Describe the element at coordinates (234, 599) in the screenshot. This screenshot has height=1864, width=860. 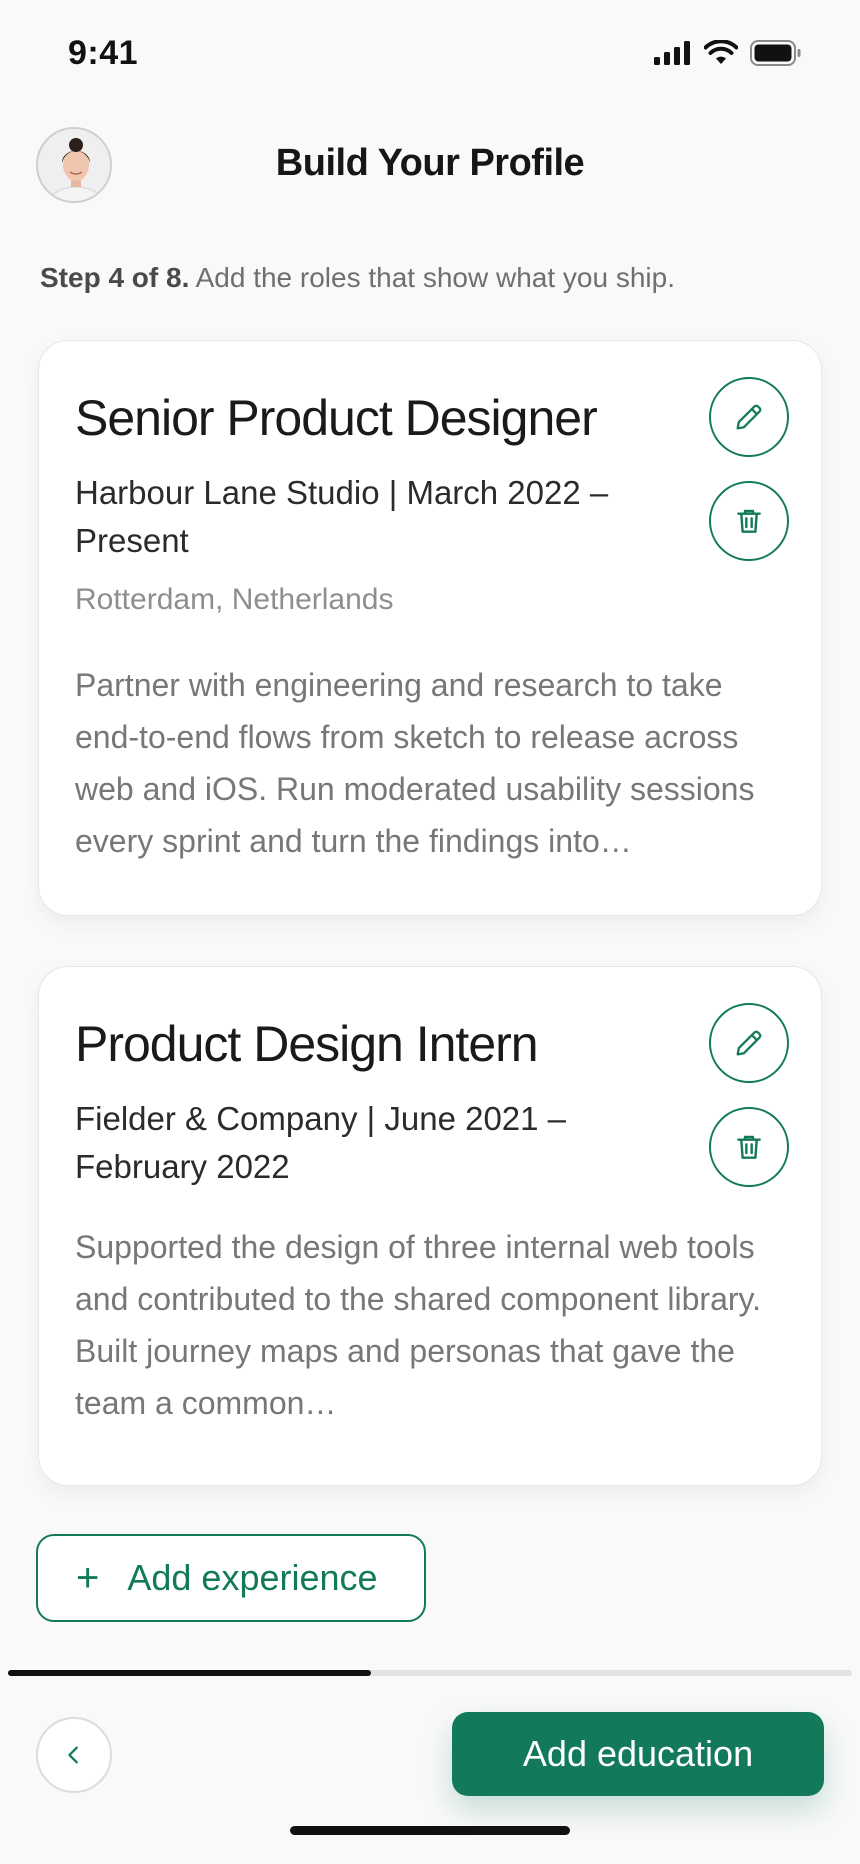
I see `role-location: Rotterdam, Netherlands` at that location.